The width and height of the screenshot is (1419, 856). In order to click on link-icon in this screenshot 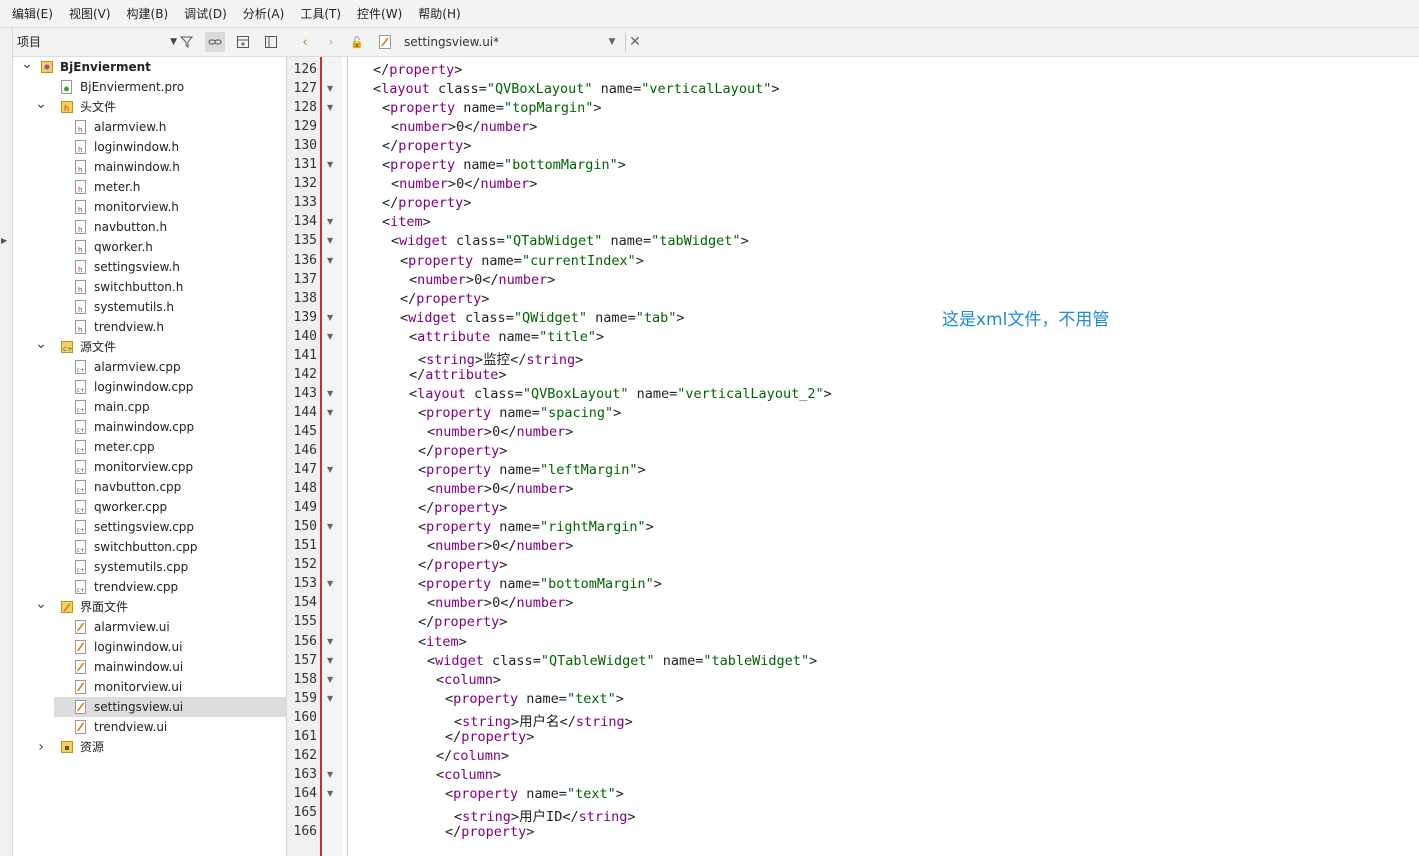, I will do `click(215, 42)`.